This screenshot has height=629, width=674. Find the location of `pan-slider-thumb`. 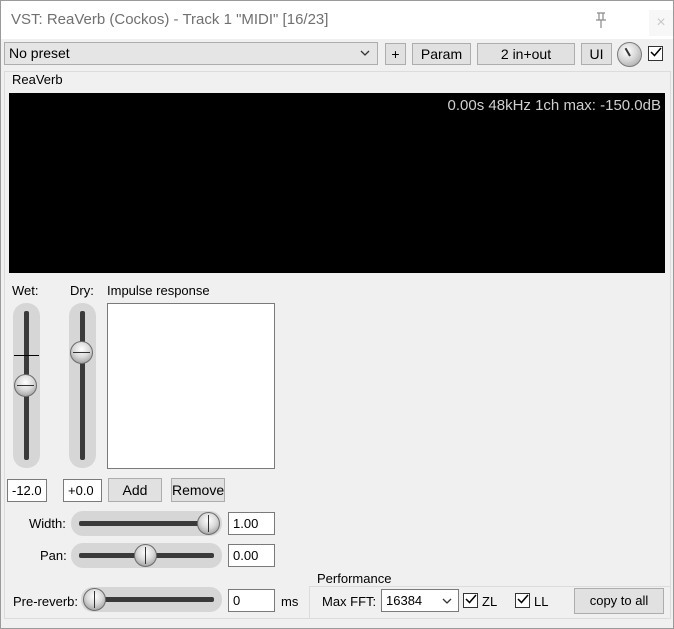

pan-slider-thumb is located at coordinates (145, 555).